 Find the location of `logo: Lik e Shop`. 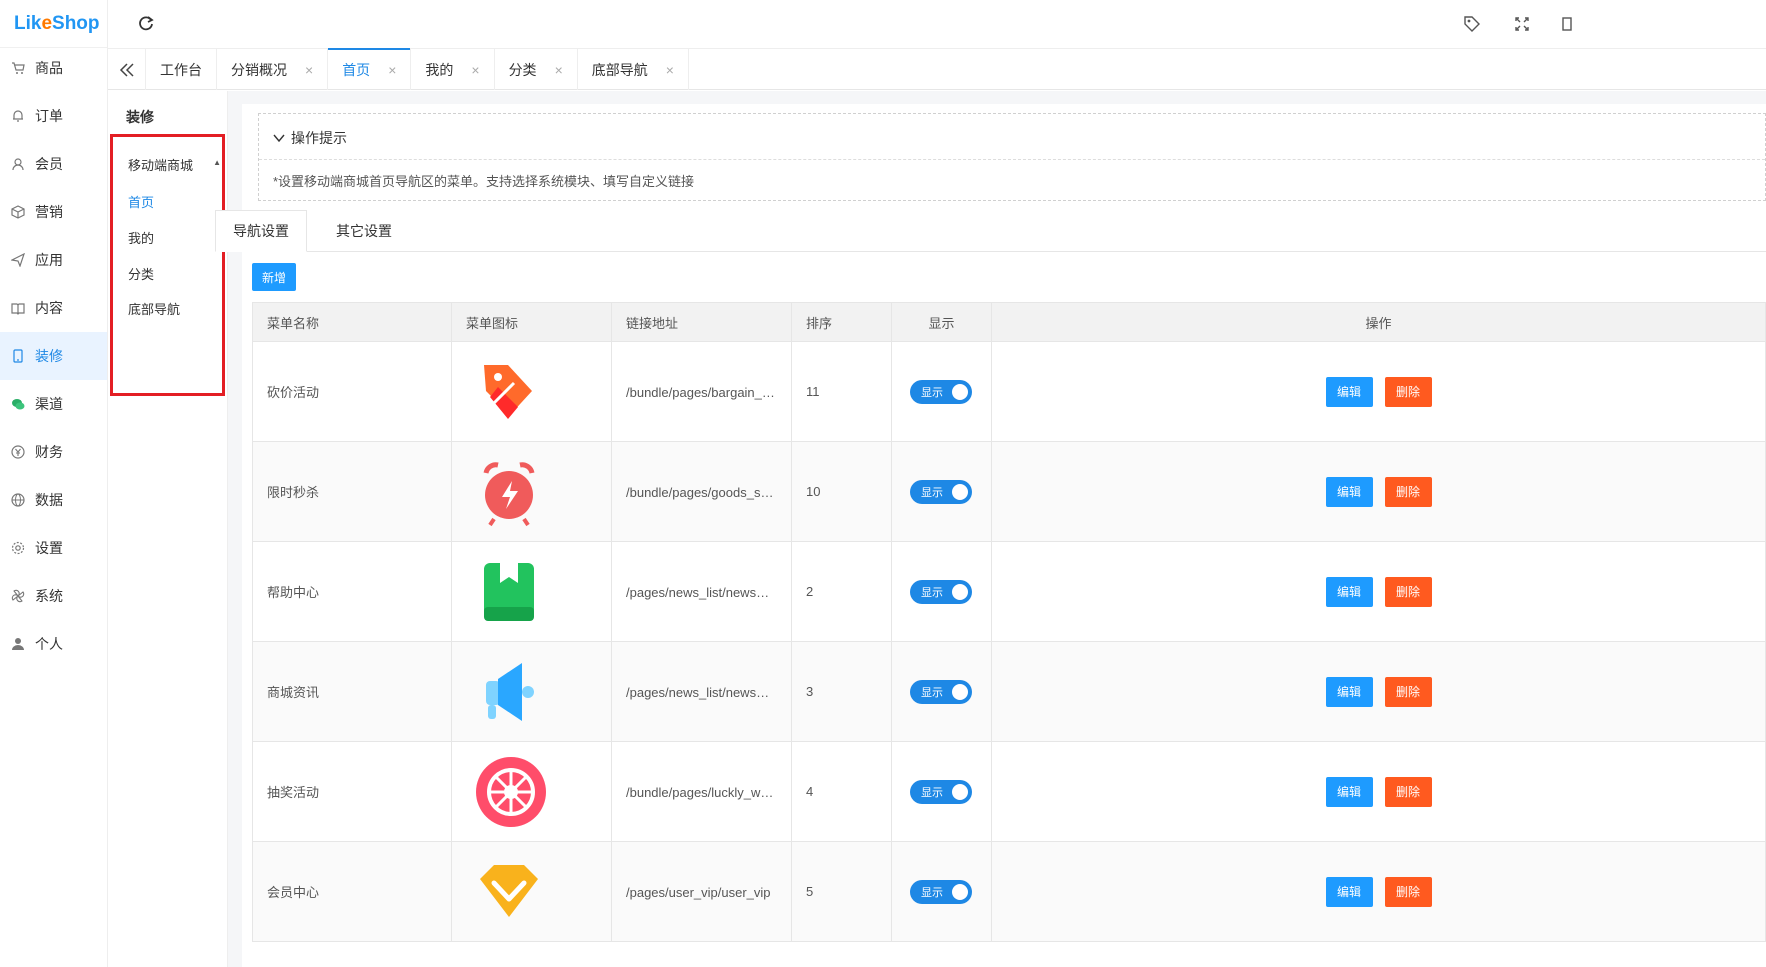

logo: Lik e Shop is located at coordinates (53, 24).